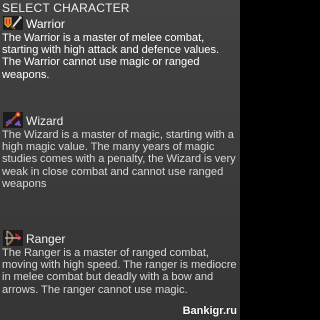 This screenshot has height=320, width=320. What do you see at coordinates (120, 120) in the screenshot?
I see `character-header: Wizard` at bounding box center [120, 120].